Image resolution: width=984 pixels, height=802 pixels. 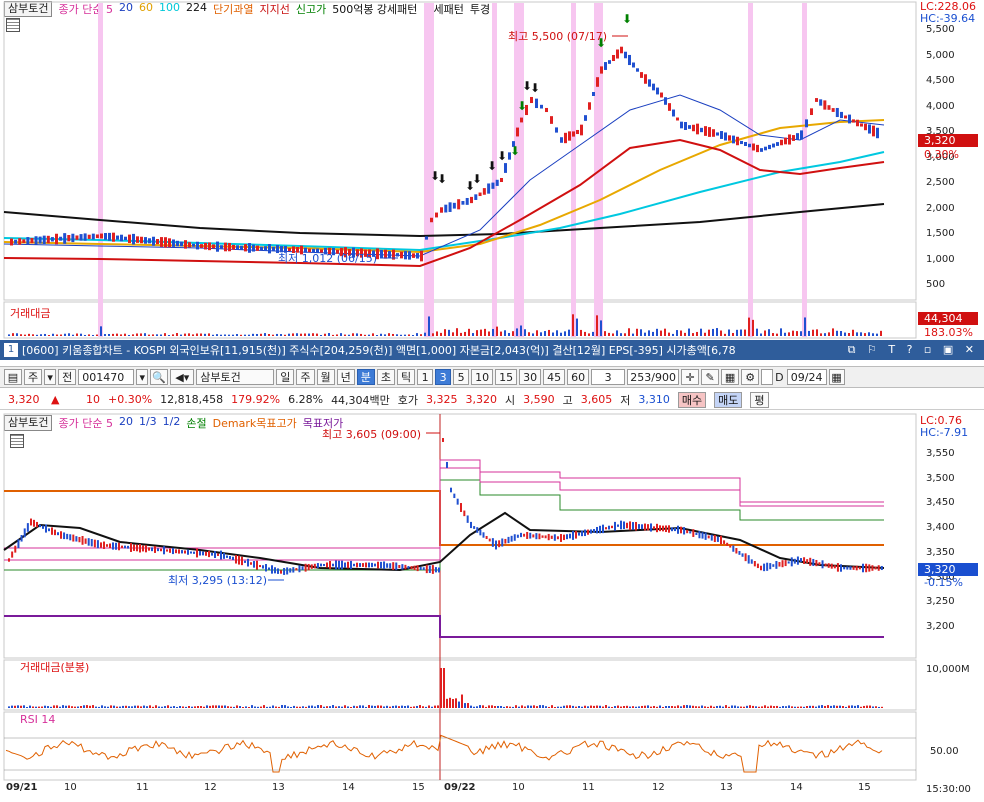 I want to click on interval-button: 15, so click(x=506, y=377).